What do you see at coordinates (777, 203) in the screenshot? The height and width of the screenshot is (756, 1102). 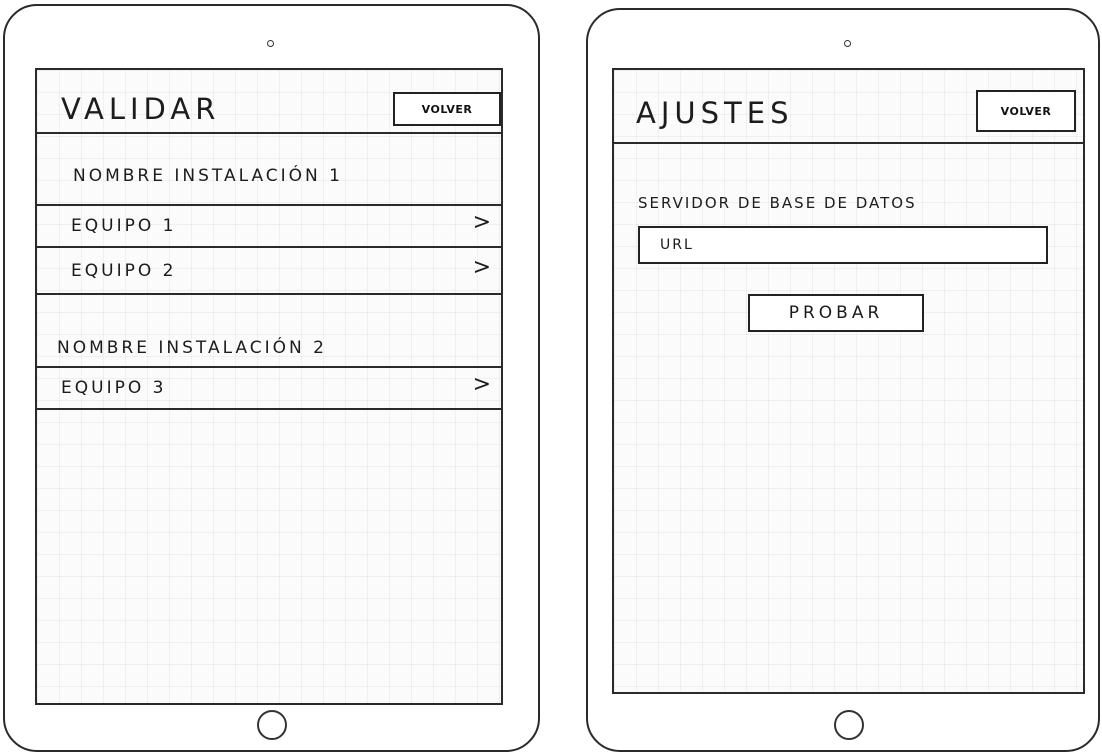 I see `db-server-label: Servidor de base de datos` at bounding box center [777, 203].